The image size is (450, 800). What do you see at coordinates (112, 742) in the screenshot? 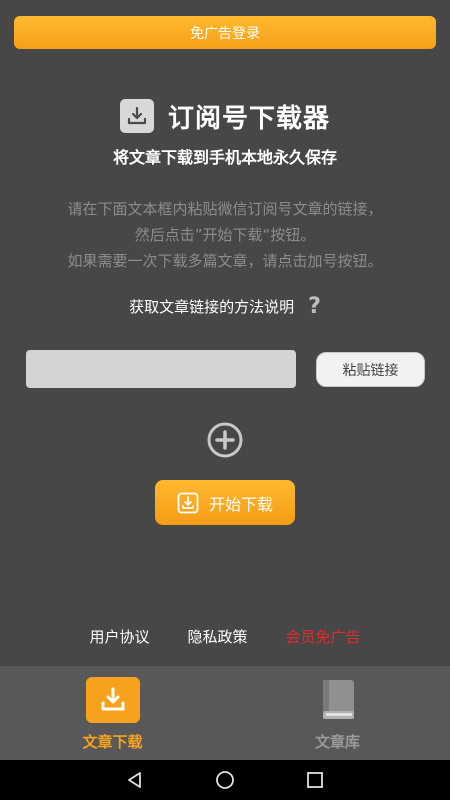
I see `tab-article-download-label: 文章下载` at bounding box center [112, 742].